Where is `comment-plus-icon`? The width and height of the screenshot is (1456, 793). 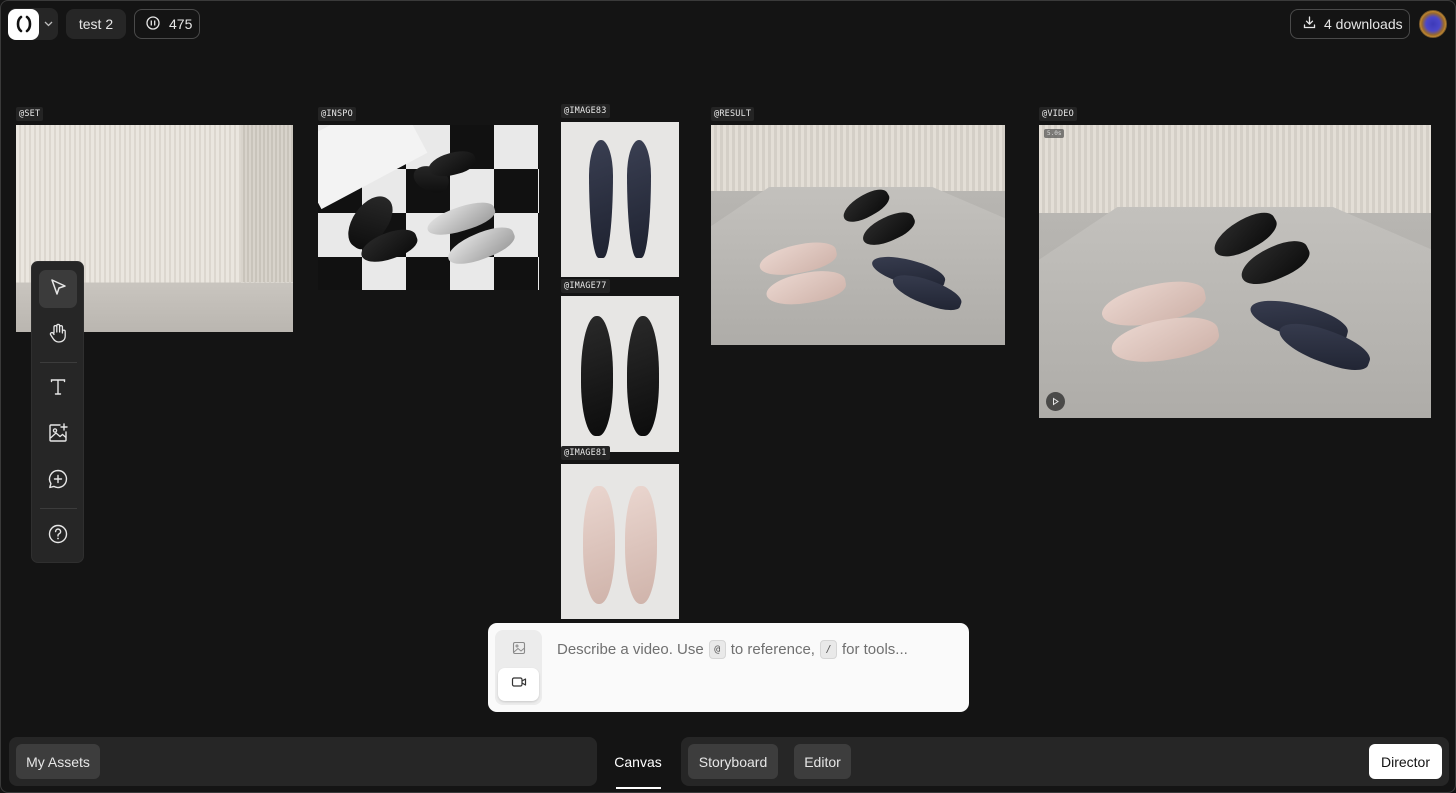
comment-plus-icon is located at coordinates (58, 481).